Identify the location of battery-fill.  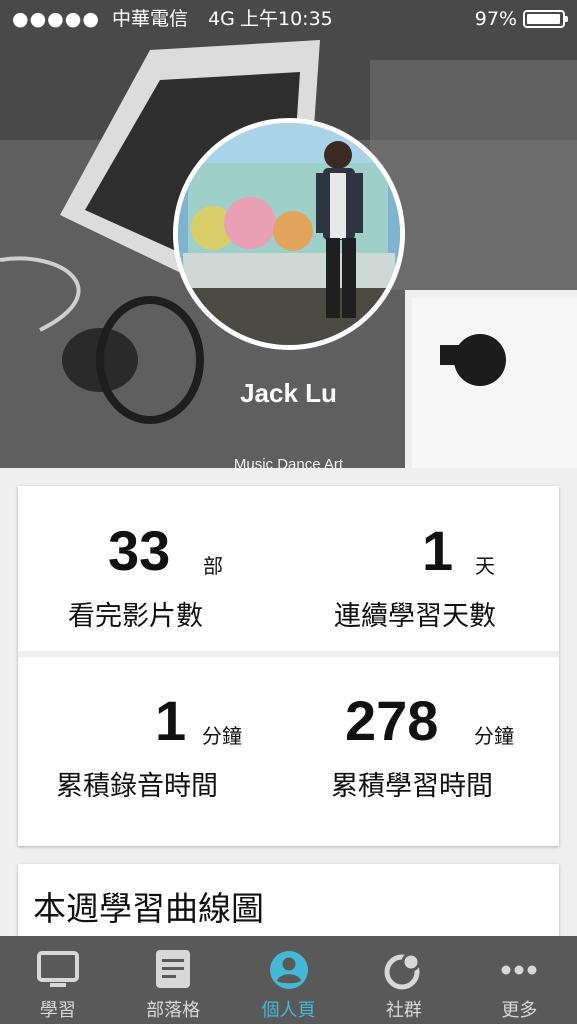
(543, 19).